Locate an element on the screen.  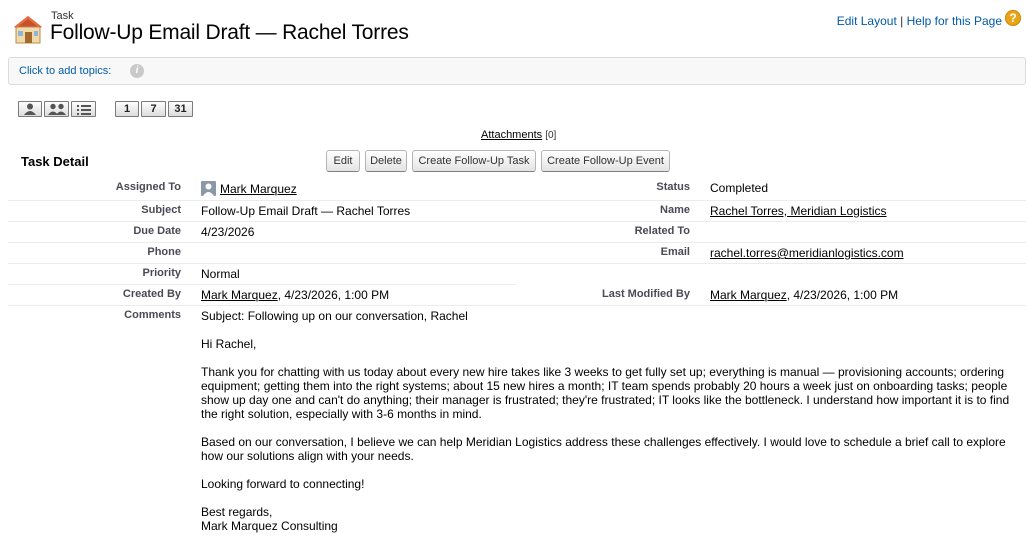
created-by-value: Mark Marquez, 4/23/2026, 1:00 PM is located at coordinates (295, 295).